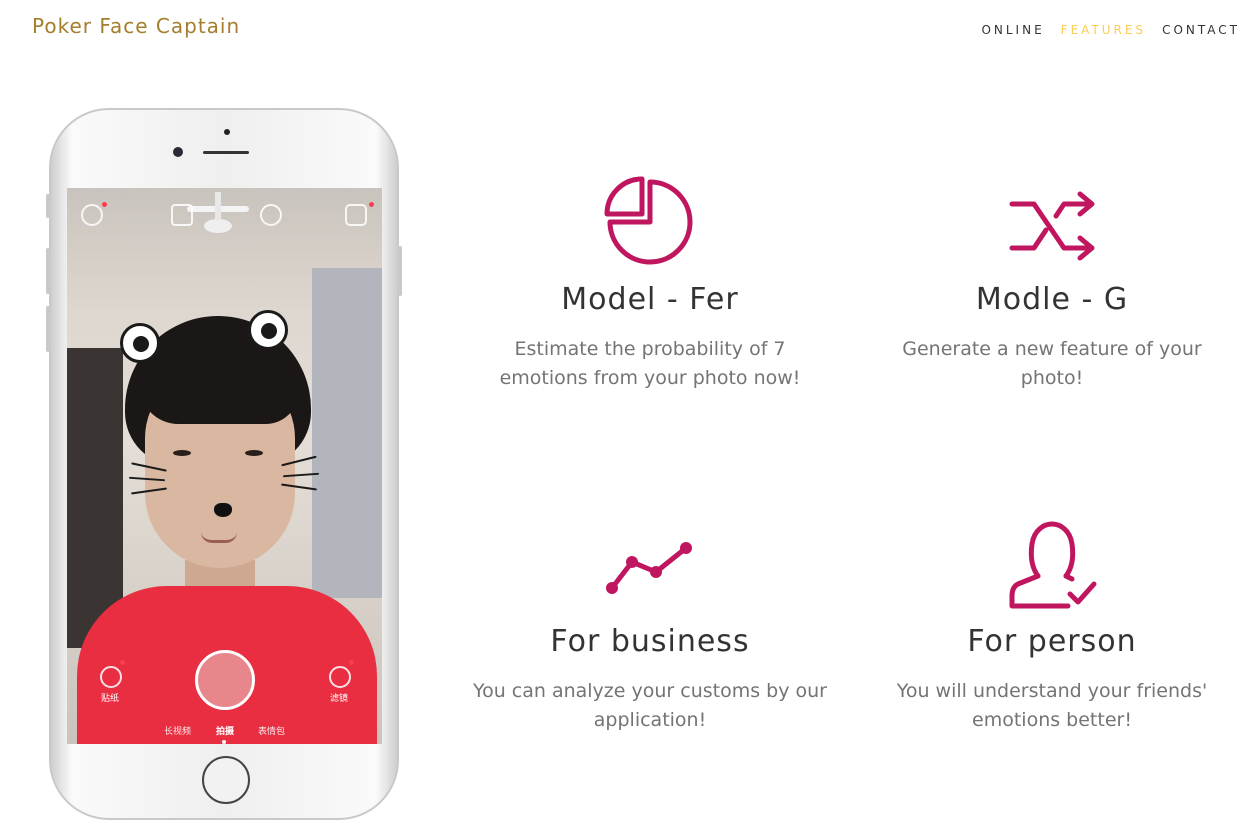  What do you see at coordinates (224, 742) in the screenshot?
I see `active-mode-indicator` at bounding box center [224, 742].